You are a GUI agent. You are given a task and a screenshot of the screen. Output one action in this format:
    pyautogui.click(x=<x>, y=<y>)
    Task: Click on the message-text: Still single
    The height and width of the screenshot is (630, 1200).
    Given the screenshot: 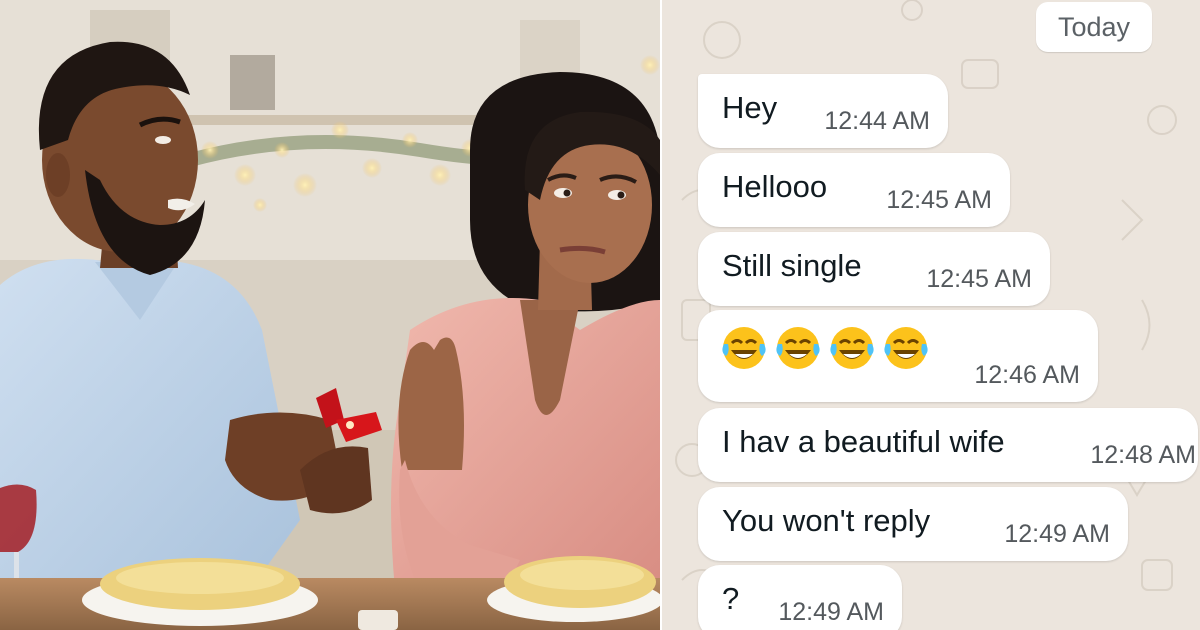 What is the action you would take?
    pyautogui.click(x=792, y=265)
    